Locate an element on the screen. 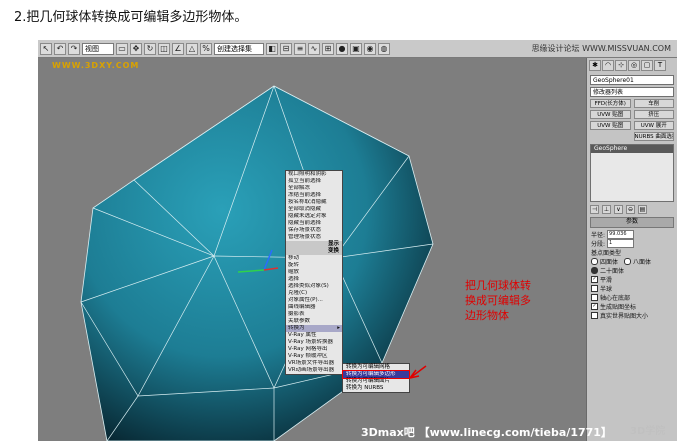 The width and height of the screenshot is (681, 444). real-world-checkbox: 真实世界贴图大小 is located at coordinates (632, 315).